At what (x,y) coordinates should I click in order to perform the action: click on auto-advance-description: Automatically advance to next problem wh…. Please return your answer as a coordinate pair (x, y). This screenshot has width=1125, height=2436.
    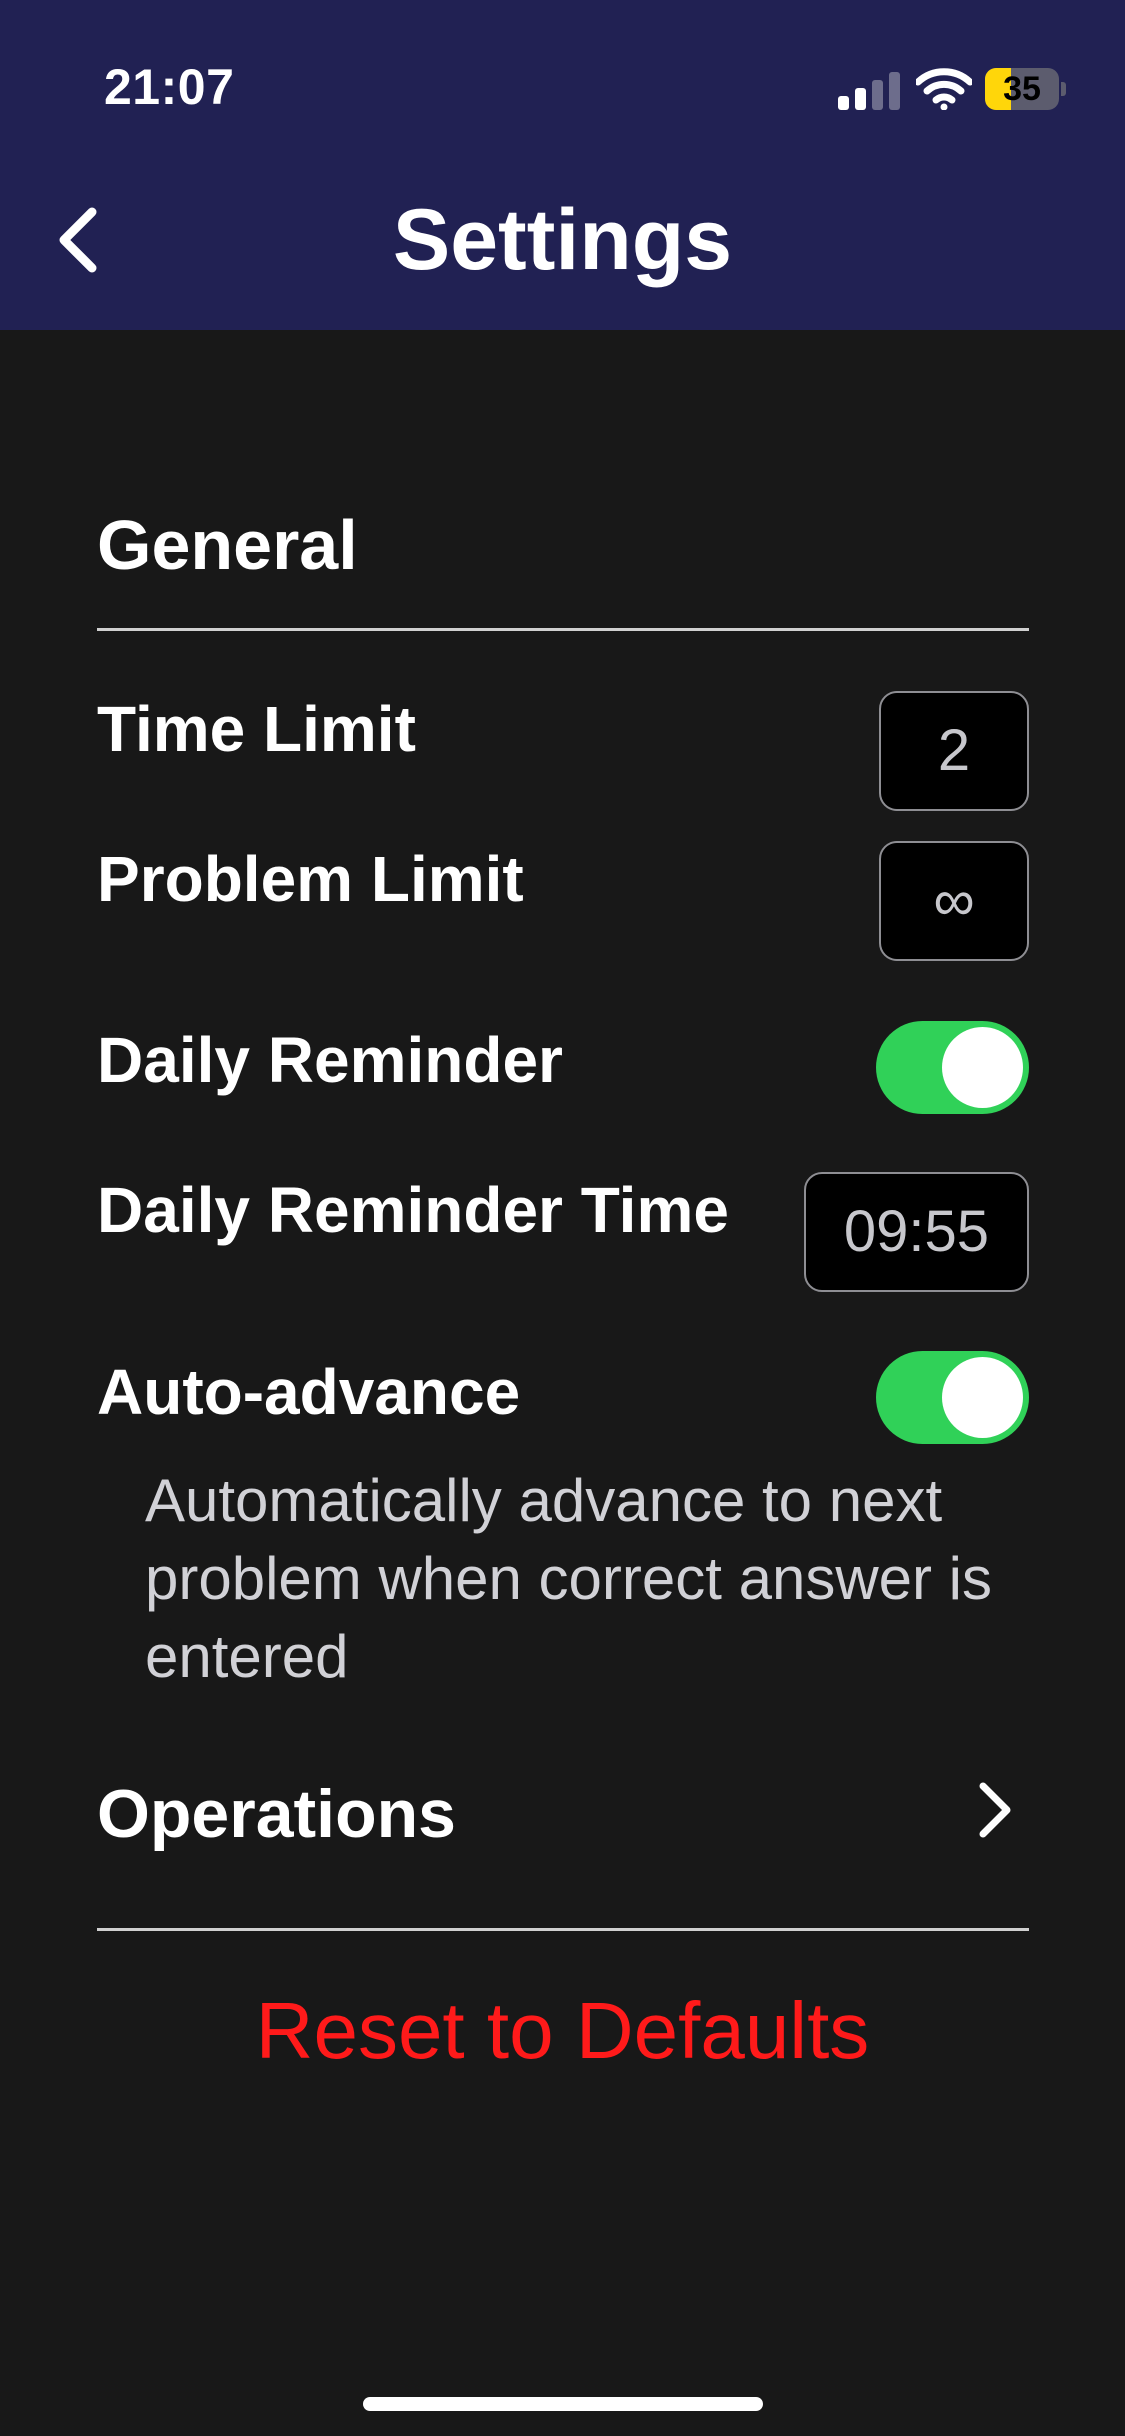
    Looking at the image, I should click on (569, 1578).